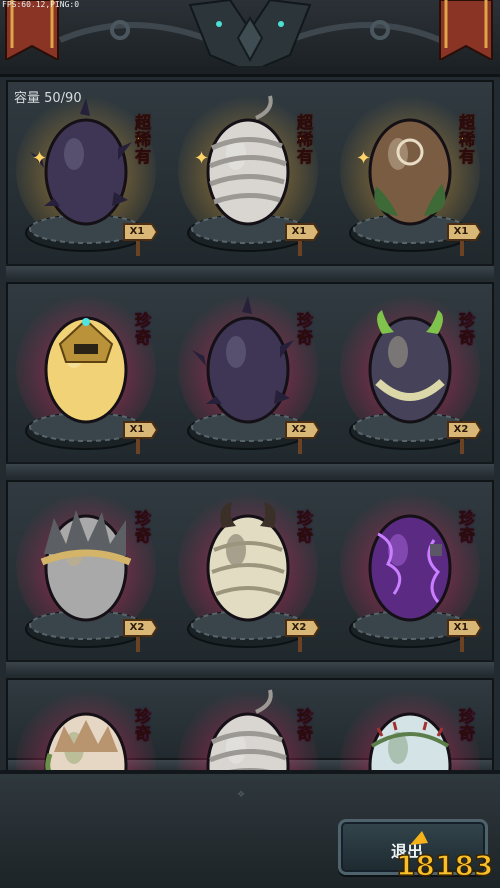 The image size is (500, 888). Describe the element at coordinates (32, 30) in the screenshot. I see `left-banner-icon` at that location.